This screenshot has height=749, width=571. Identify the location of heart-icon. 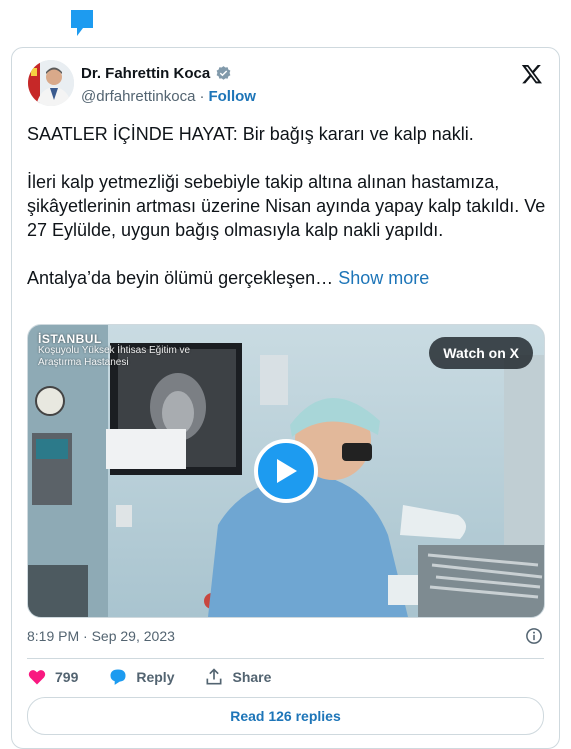
(37, 677).